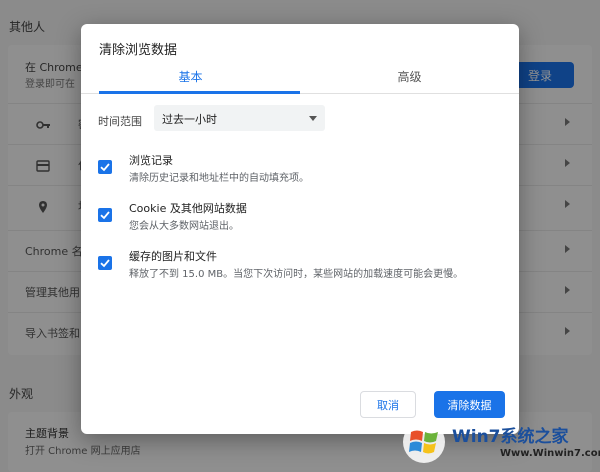 This screenshot has height=472, width=600. What do you see at coordinates (510, 437) in the screenshot?
I see `watermark-text: Win7系统之家` at bounding box center [510, 437].